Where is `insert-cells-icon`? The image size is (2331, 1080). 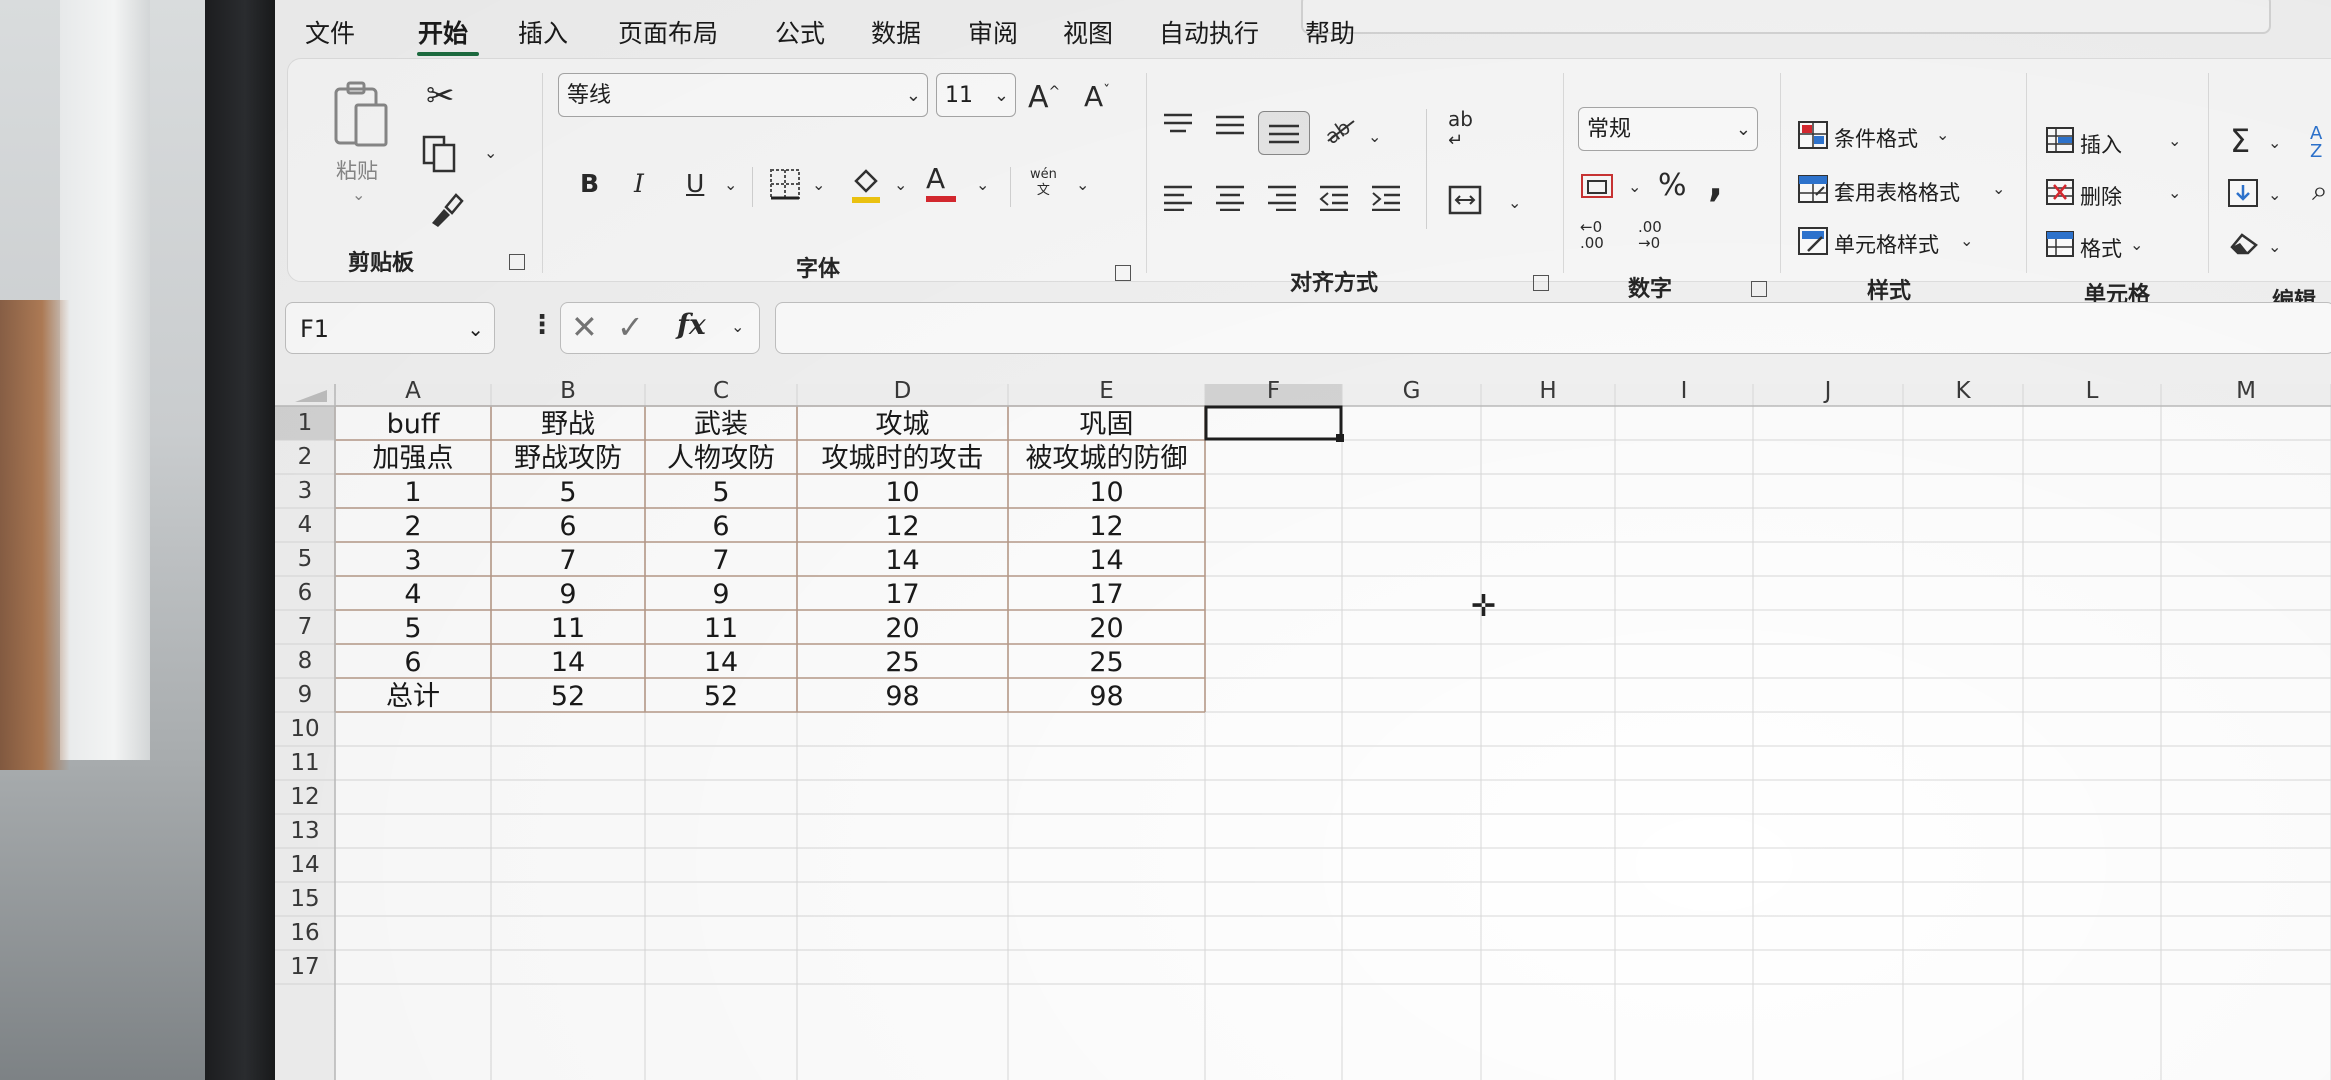
insert-cells-icon is located at coordinates (2060, 142).